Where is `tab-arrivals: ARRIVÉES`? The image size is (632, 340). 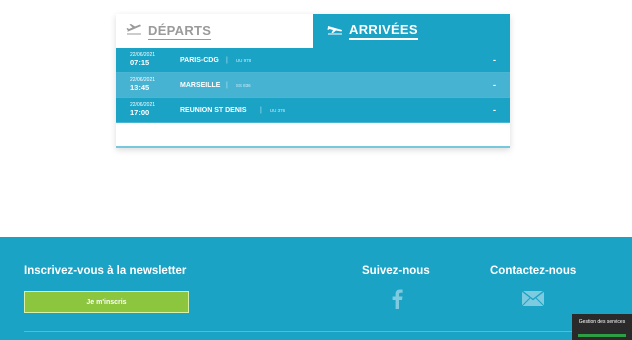 tab-arrivals: ARRIVÉES is located at coordinates (411, 31).